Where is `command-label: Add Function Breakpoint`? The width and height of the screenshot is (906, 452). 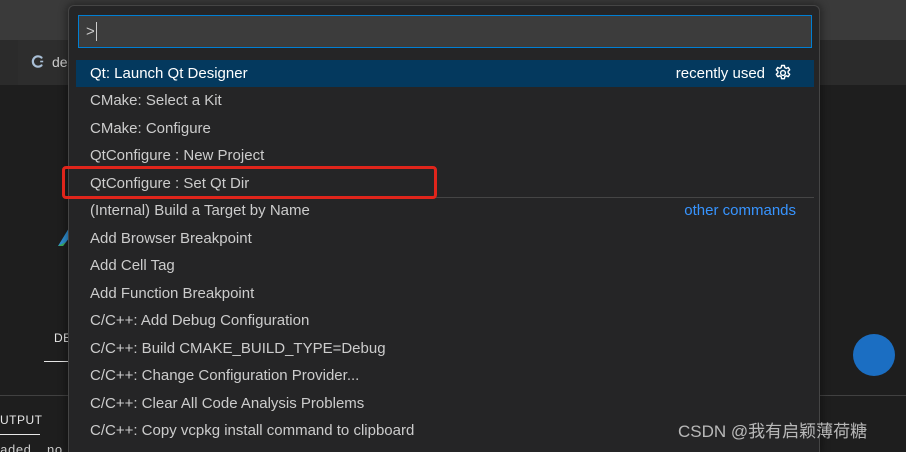 command-label: Add Function Breakpoint is located at coordinates (172, 293).